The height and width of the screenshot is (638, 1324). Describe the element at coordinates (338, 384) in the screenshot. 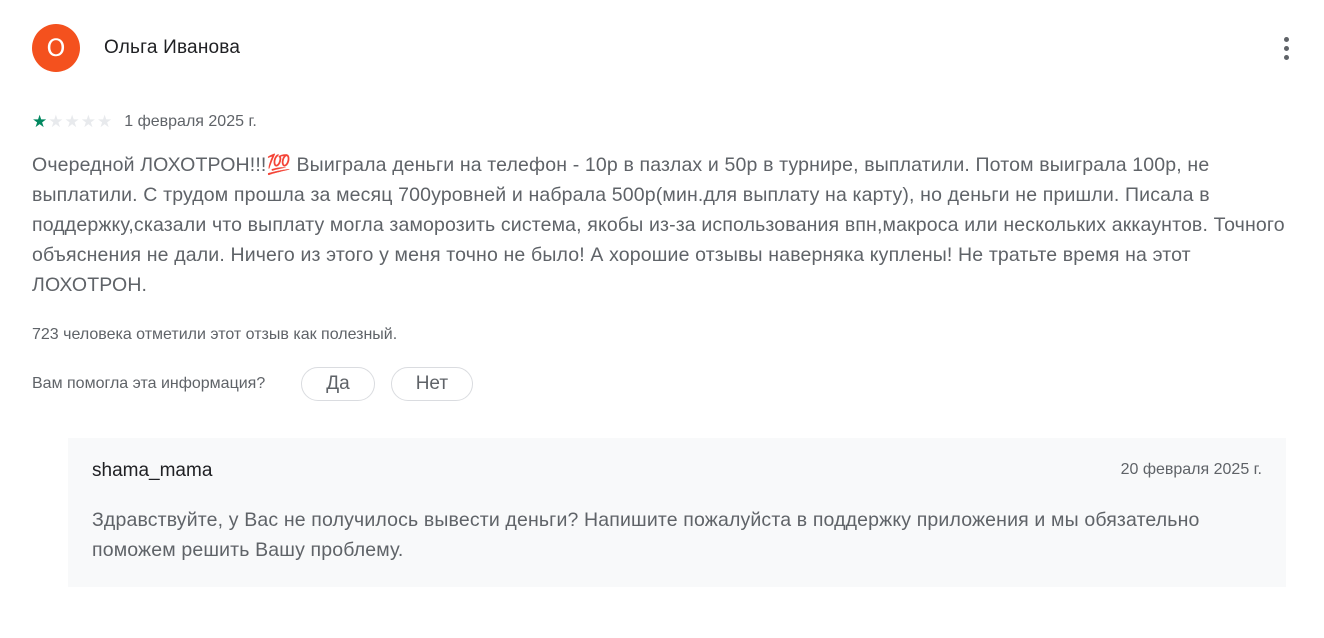

I see `helpful-yes-button: Да` at that location.